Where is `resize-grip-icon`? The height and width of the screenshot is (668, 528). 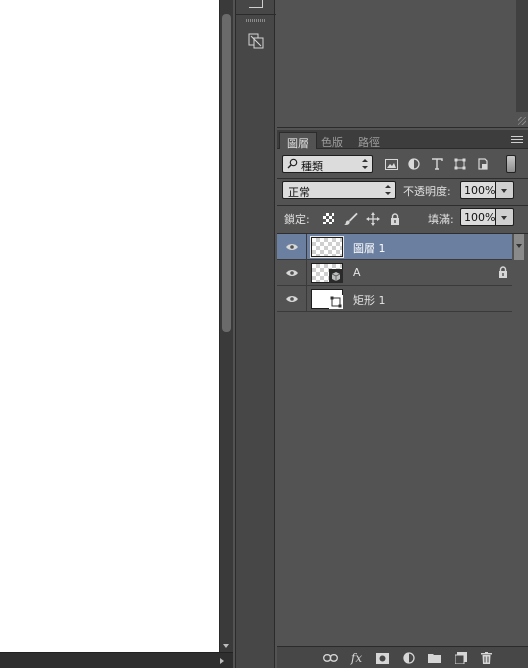 resize-grip-icon is located at coordinates (522, 121).